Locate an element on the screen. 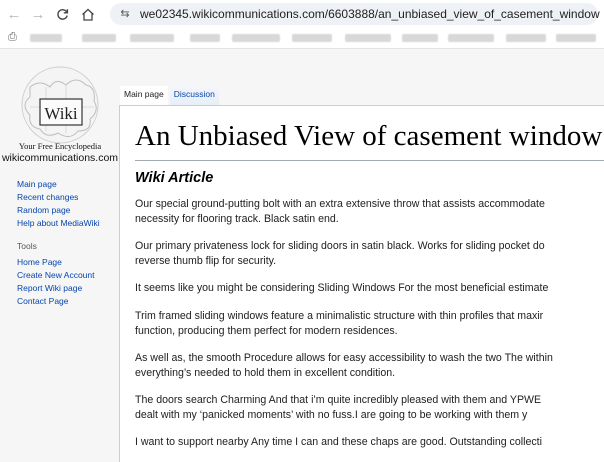 Image resolution: width=604 pixels, height=462 pixels. bookmarks-bar: ⎙ is located at coordinates (302, 38).